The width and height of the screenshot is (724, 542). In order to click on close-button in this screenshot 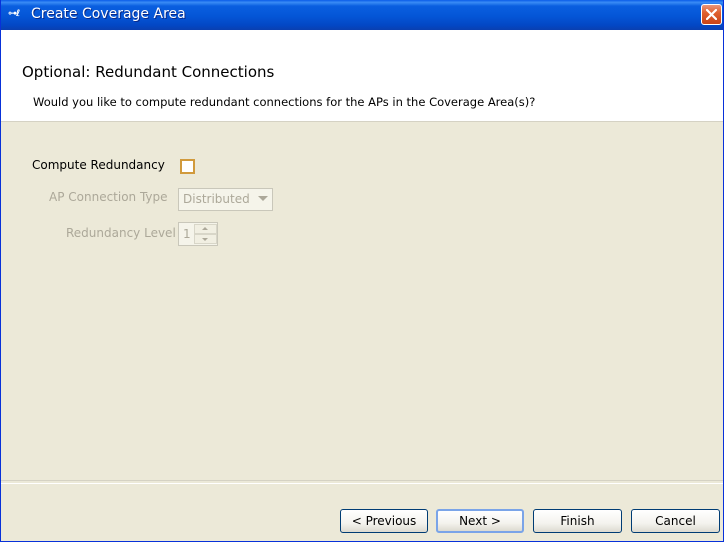, I will do `click(711, 14)`.